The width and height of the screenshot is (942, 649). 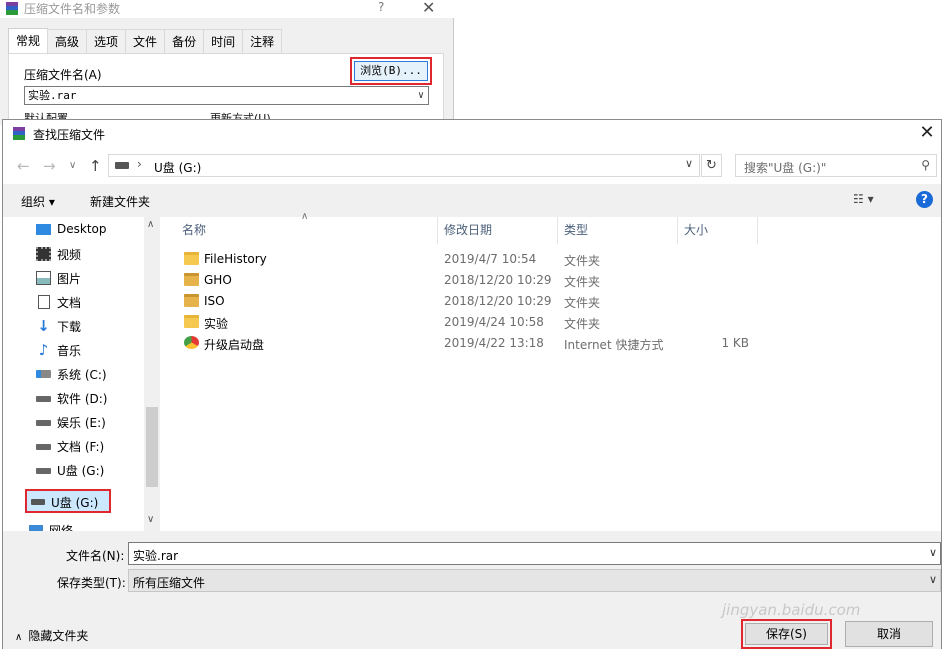 I want to click on refresh-button: ↻, so click(x=711, y=165).